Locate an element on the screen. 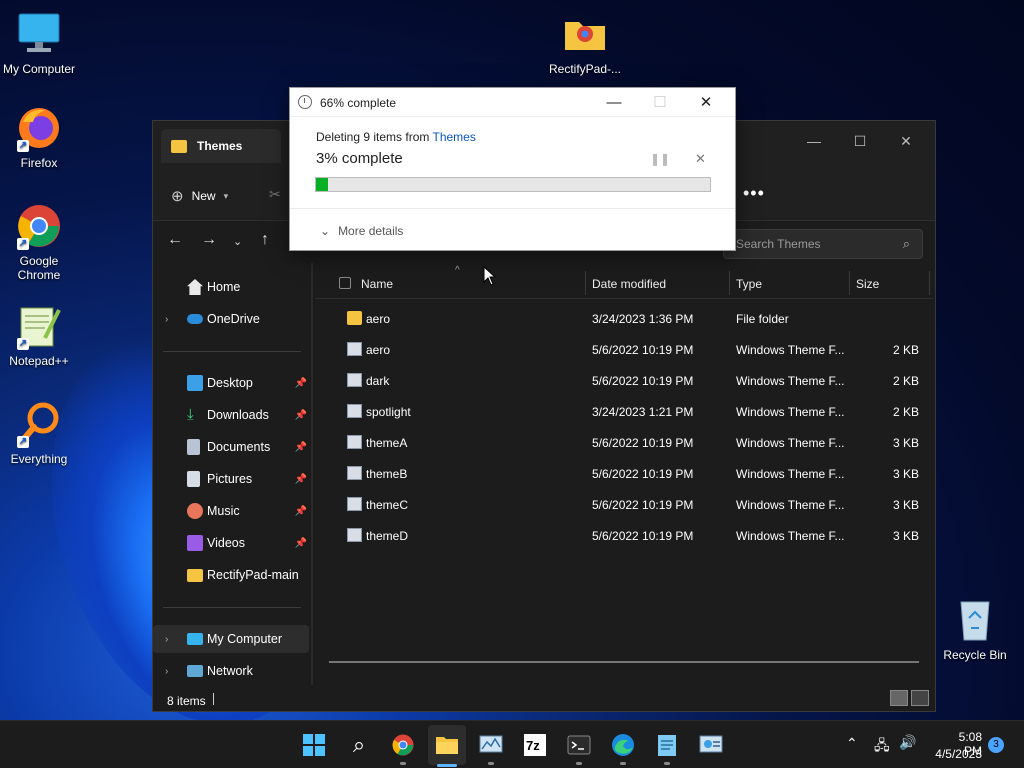  theme-file-icon is located at coordinates (354, 349).